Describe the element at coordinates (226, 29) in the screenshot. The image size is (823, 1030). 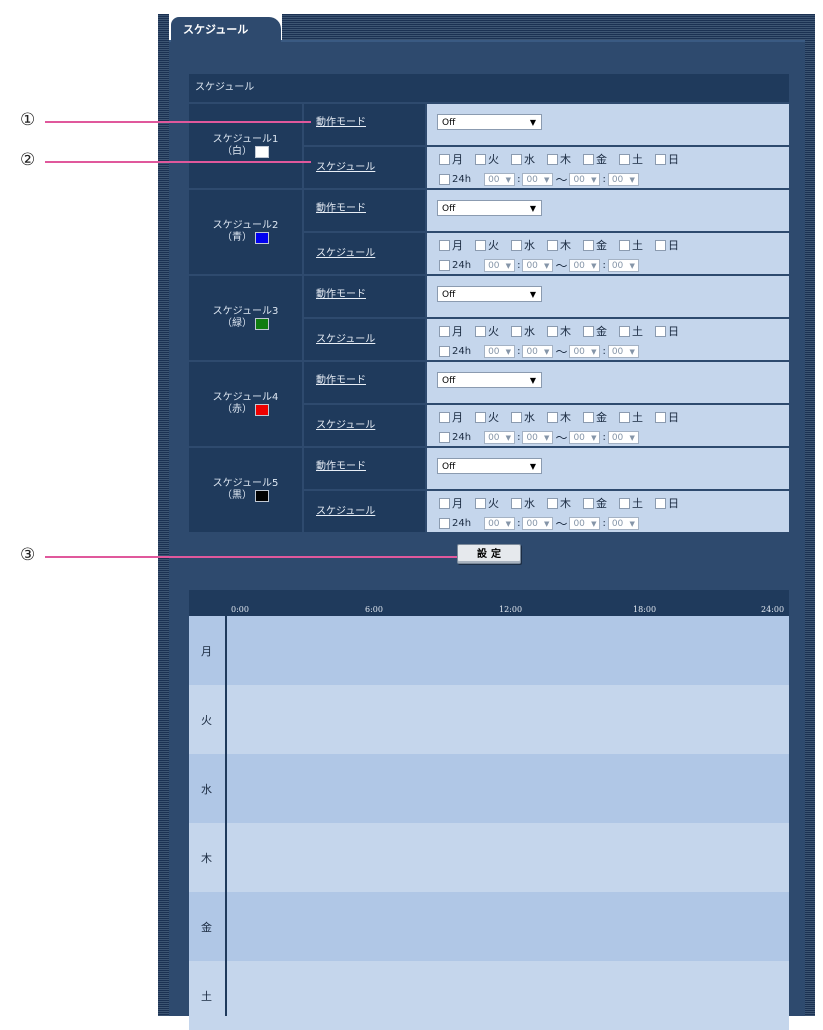
I see `tab-schedule: スケジュール` at that location.